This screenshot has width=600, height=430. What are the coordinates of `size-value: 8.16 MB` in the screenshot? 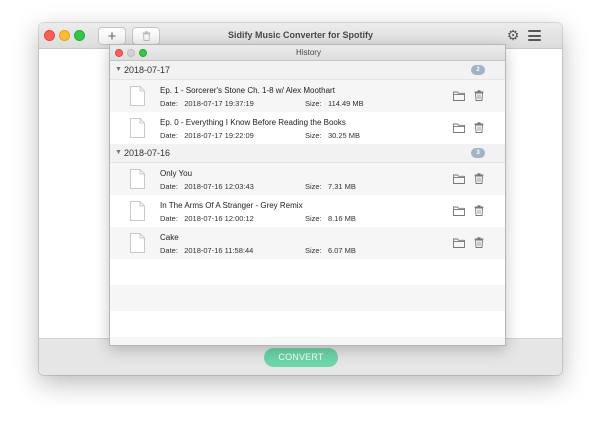 It's located at (341, 218).